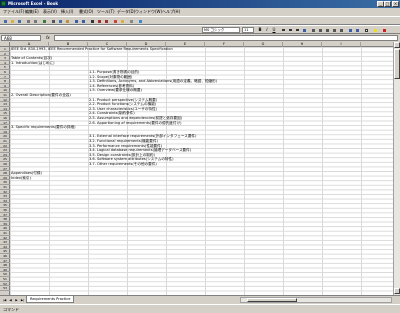 Image resolution: width=400 pixels, height=313 pixels. I want to click on sort-ascending-icon, so click(99, 21).